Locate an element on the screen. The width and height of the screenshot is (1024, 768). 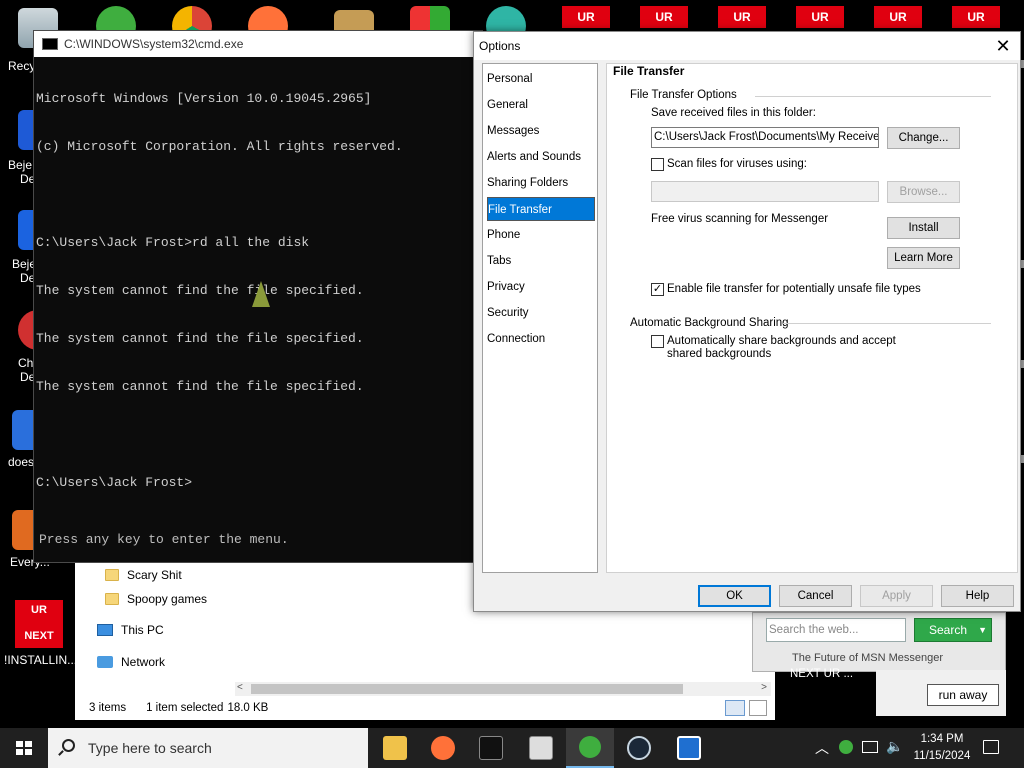
steam-icon is located at coordinates (639, 748).